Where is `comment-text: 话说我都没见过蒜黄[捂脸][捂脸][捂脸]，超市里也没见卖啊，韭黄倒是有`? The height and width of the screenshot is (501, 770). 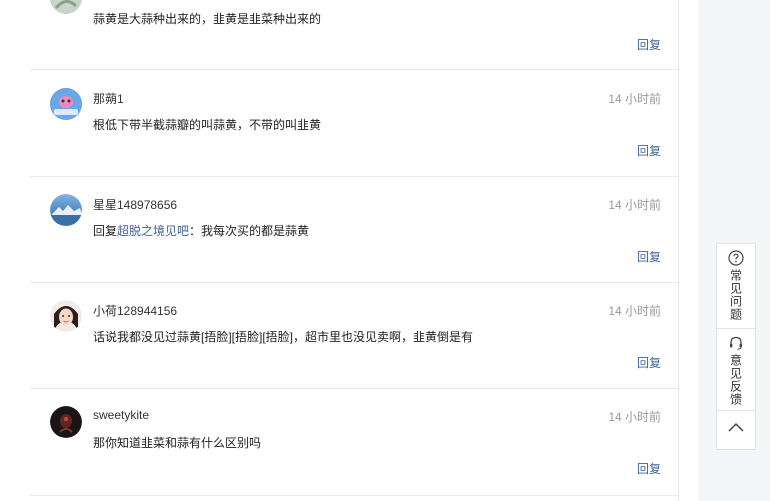 comment-text: 话说我都没见过蒜黄[捂脸][捂脸][捂脸]，超市里也没见卖啊，韭黄倒是有 is located at coordinates (283, 337).